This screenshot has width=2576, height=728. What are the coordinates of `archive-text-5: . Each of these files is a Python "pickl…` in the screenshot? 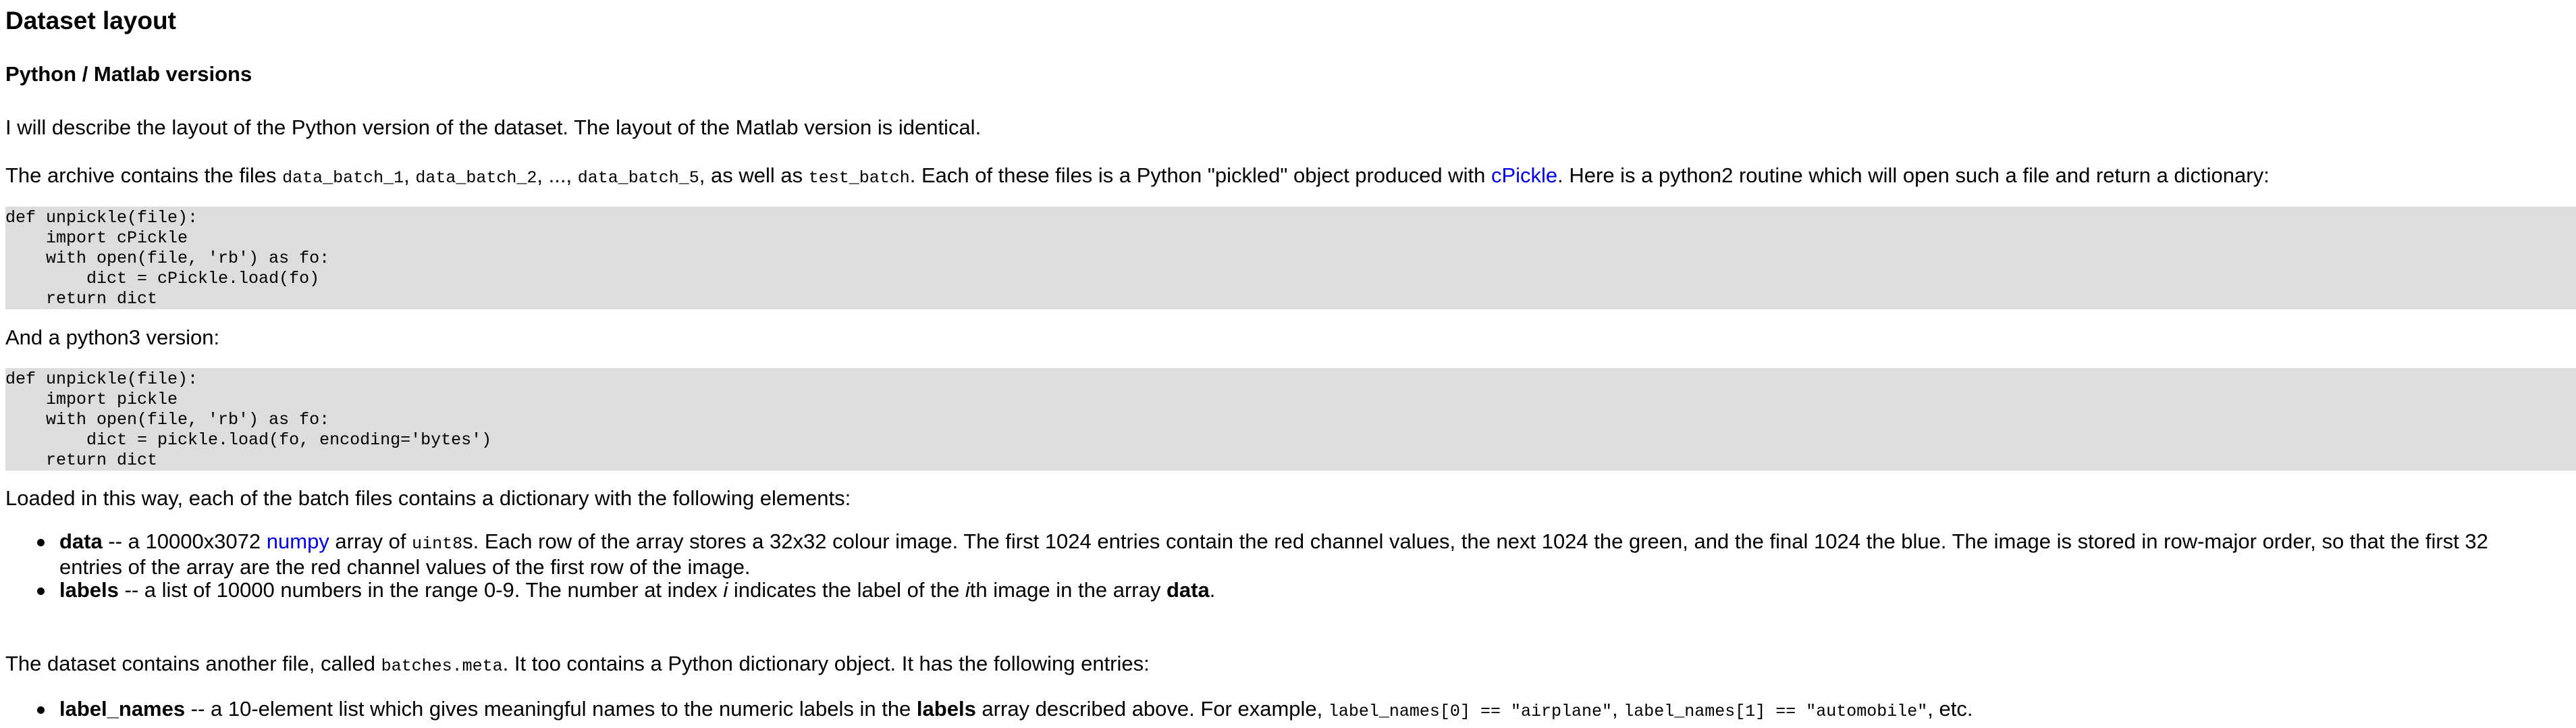 It's located at (1200, 175).